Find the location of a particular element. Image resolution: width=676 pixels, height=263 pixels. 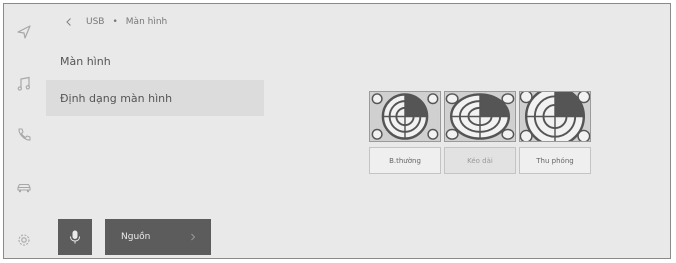

settings-button is located at coordinates (24, 240).